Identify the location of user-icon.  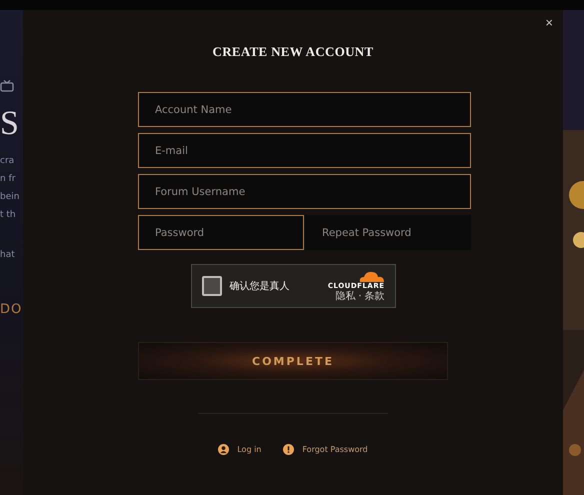
(224, 449).